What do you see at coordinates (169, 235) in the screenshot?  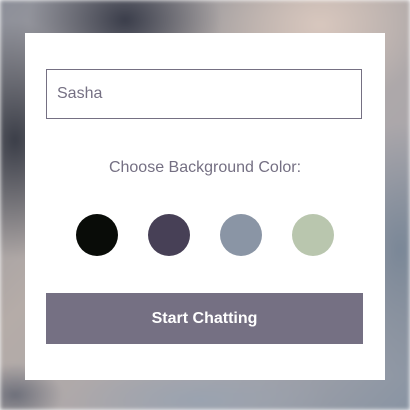 I see `color-option-purple` at bounding box center [169, 235].